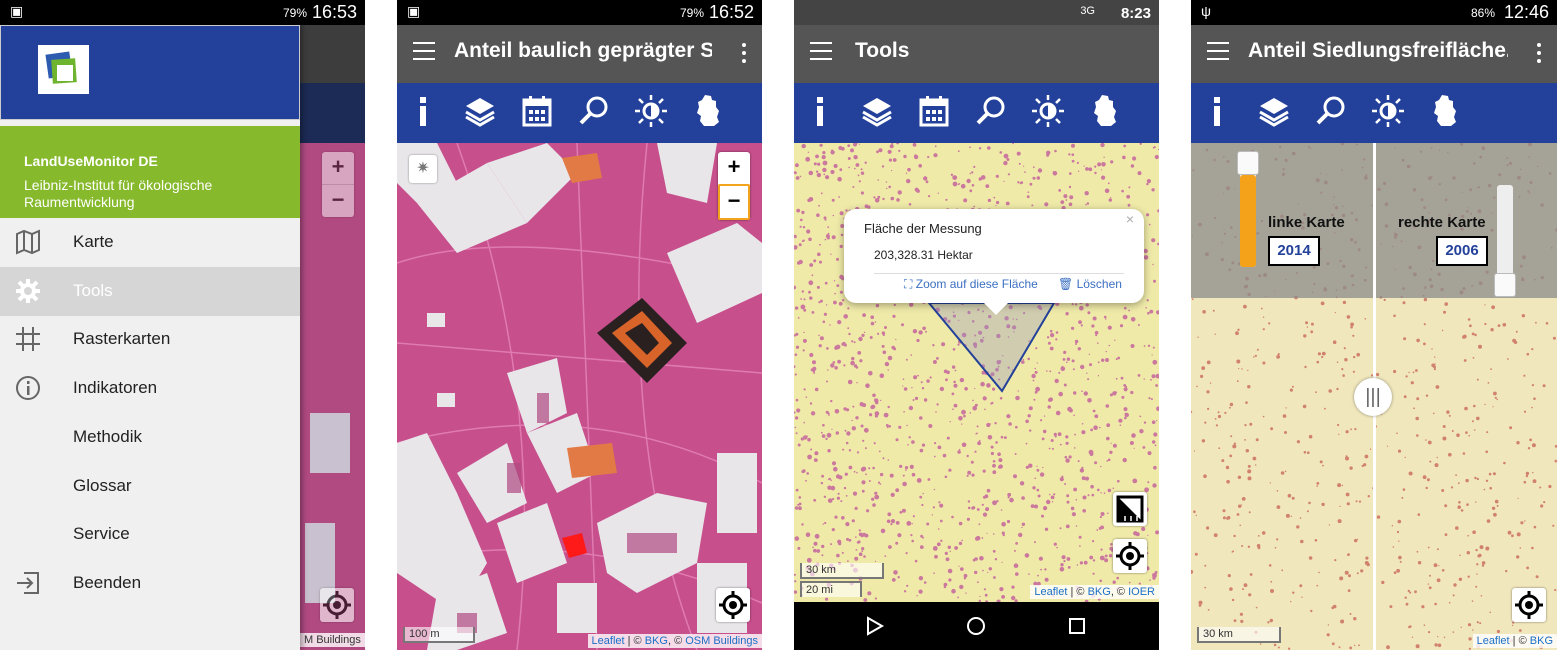 This screenshot has height=650, width=1557. Describe the element at coordinates (583, 50) in the screenshot. I see `page-title: Anteil baulich geprägter Sied` at that location.